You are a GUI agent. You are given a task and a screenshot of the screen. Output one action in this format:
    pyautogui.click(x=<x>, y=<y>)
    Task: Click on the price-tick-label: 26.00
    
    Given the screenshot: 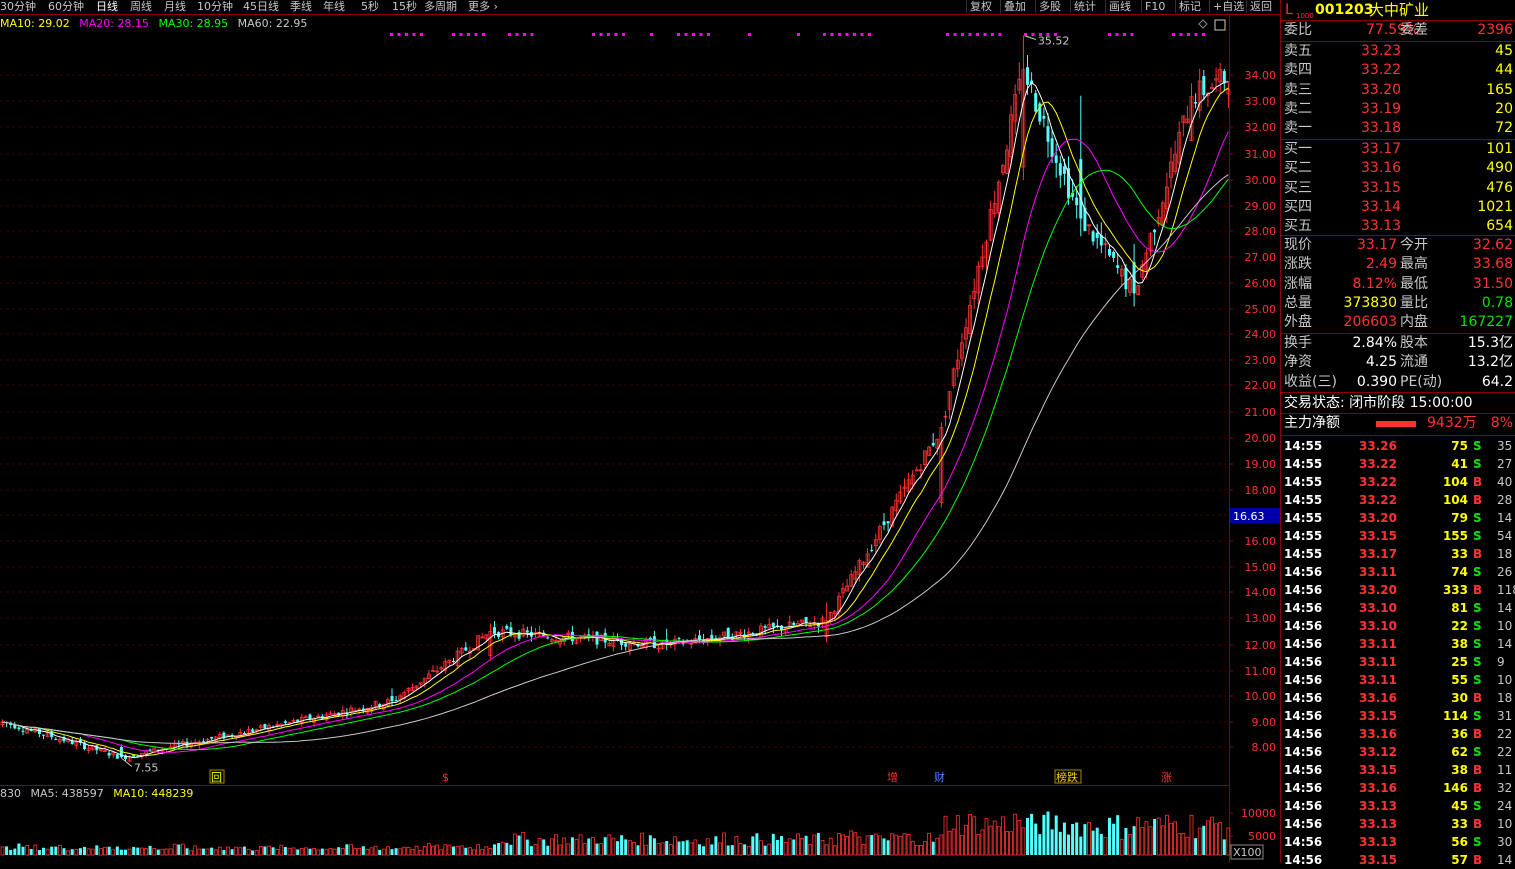 What is the action you would take?
    pyautogui.click(x=1261, y=283)
    